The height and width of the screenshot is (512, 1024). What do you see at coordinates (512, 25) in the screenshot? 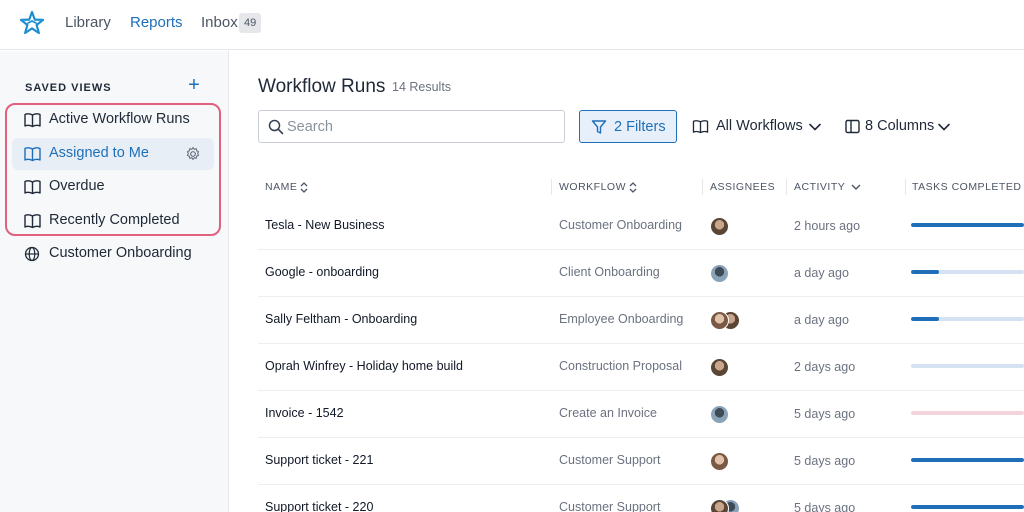
I see `top-nav-bar: Library Reports Inbox 49` at bounding box center [512, 25].